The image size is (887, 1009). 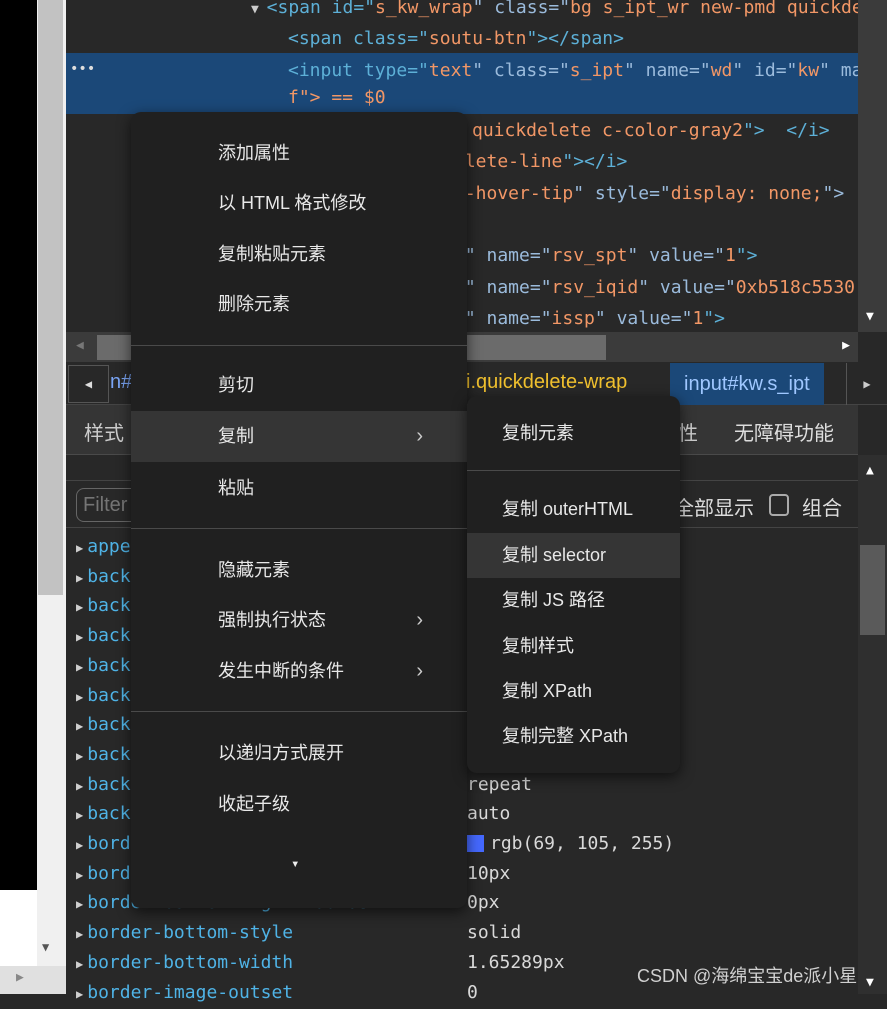 What do you see at coordinates (299, 528) in the screenshot?
I see `menu-divider` at bounding box center [299, 528].